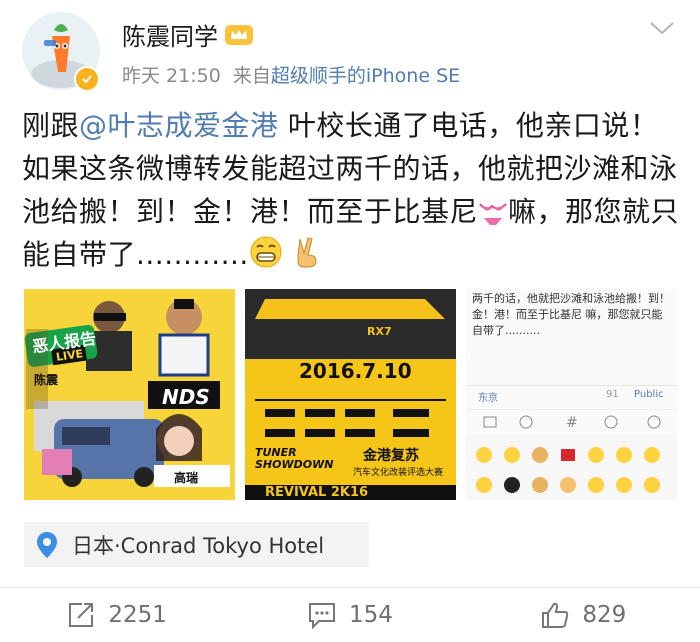  Describe the element at coordinates (371, 615) in the screenshot. I see `comment-count: 154` at that location.